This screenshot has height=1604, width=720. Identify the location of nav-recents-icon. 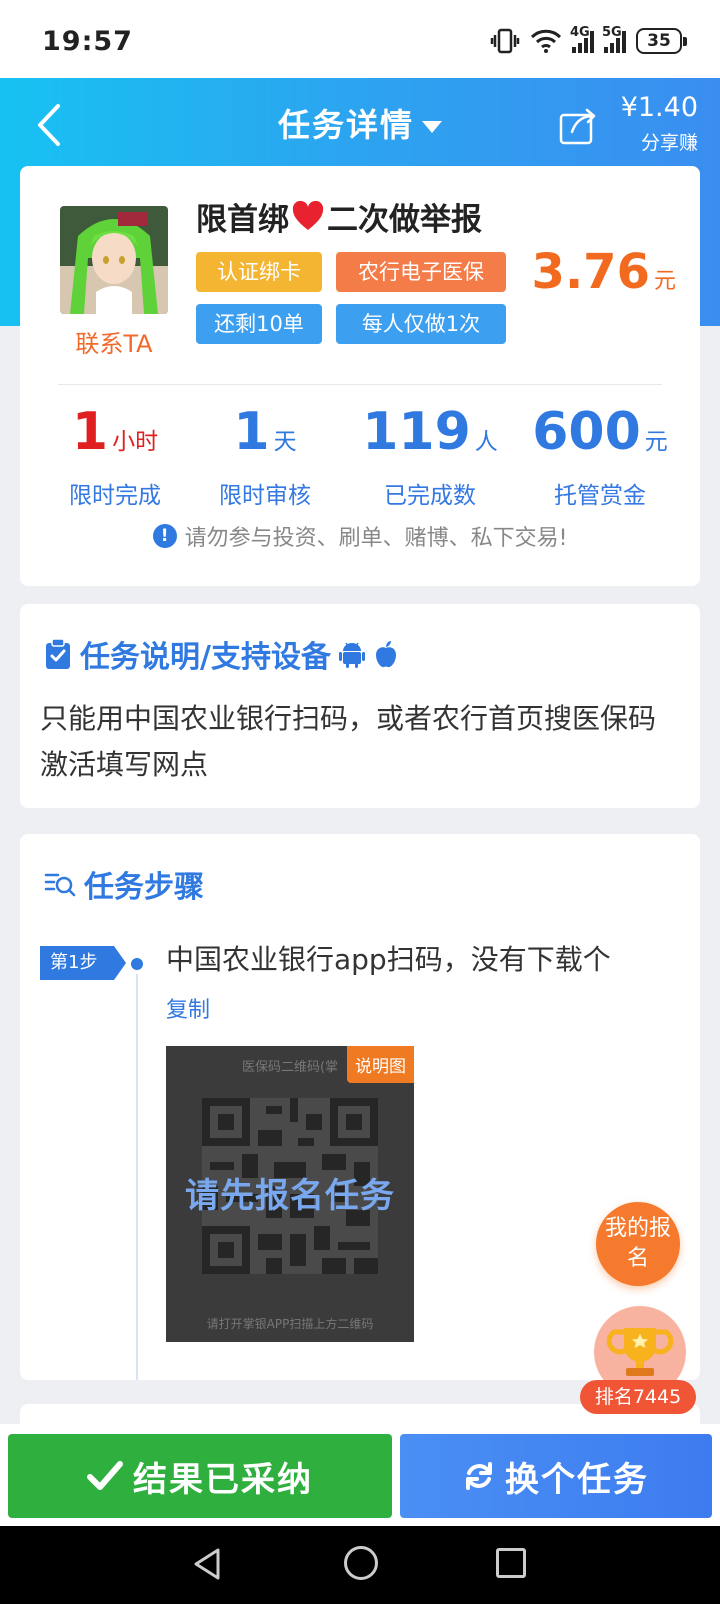
(511, 1563).